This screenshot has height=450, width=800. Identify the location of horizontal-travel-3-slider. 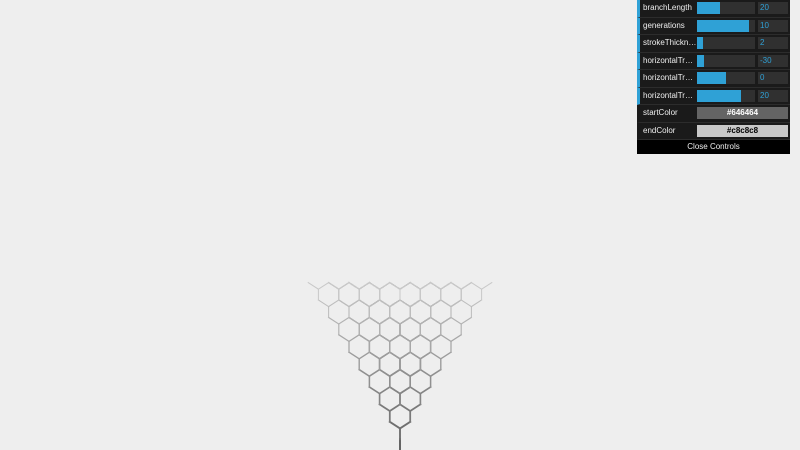
(726, 95).